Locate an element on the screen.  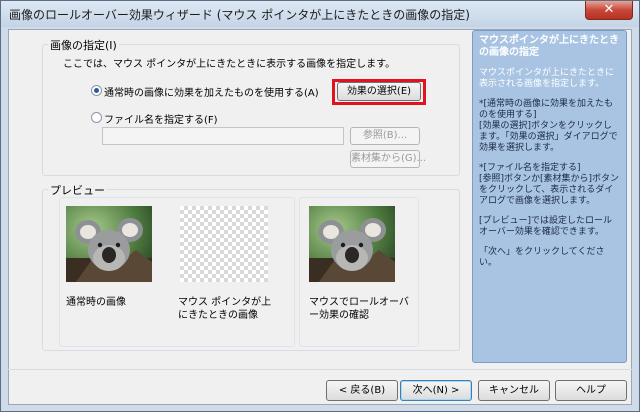
footer-divider is located at coordinates (320, 369).